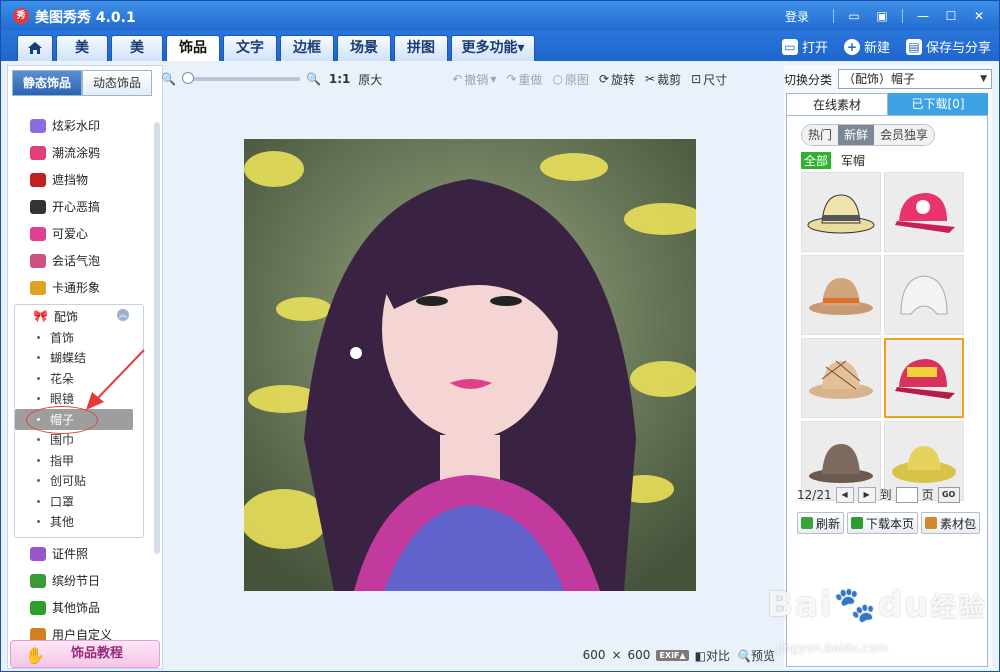  I want to click on sidebar-item-label: 其他饰品, so click(76, 608).